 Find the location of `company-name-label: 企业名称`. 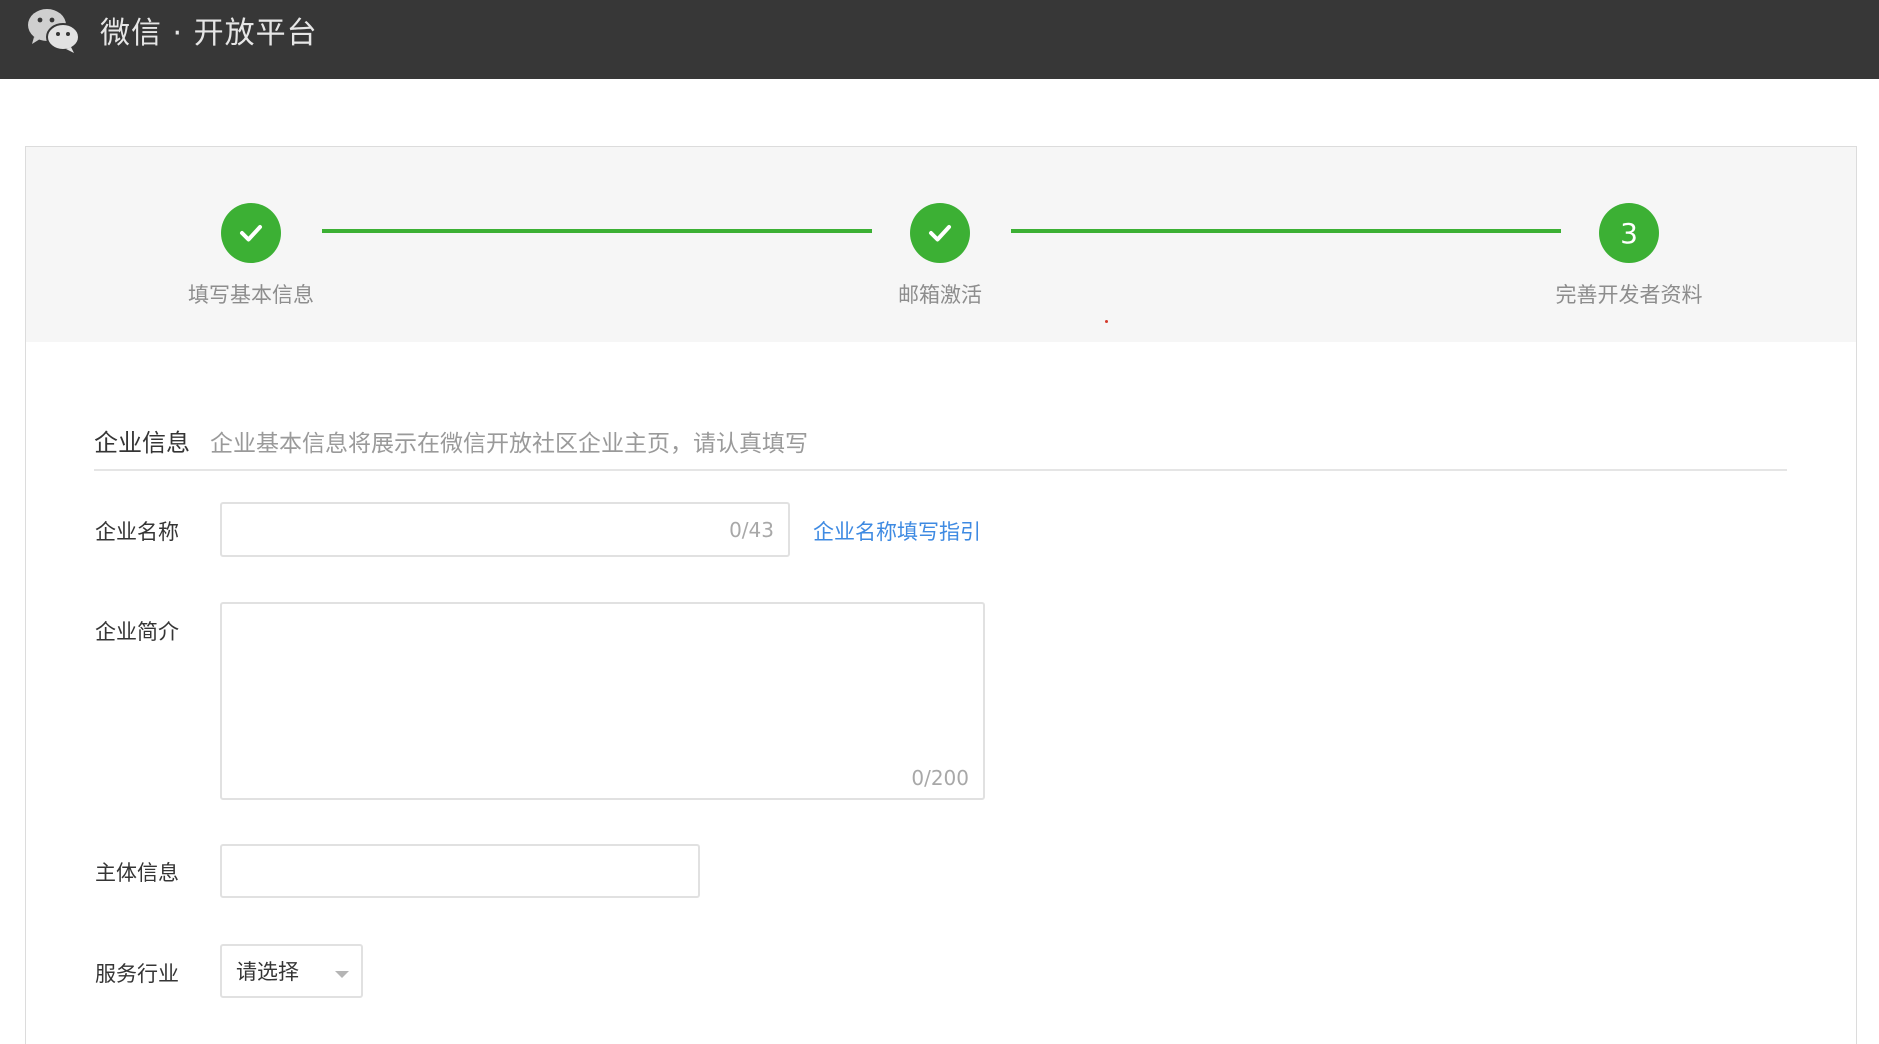

company-name-label: 企业名称 is located at coordinates (137, 532).